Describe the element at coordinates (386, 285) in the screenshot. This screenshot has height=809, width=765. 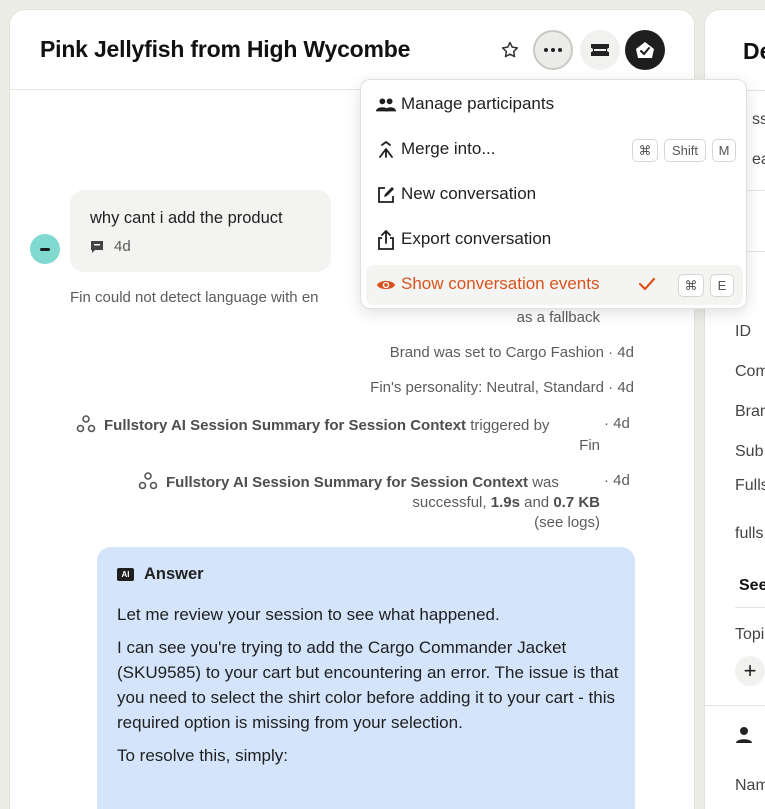
I see `eye-icon` at that location.